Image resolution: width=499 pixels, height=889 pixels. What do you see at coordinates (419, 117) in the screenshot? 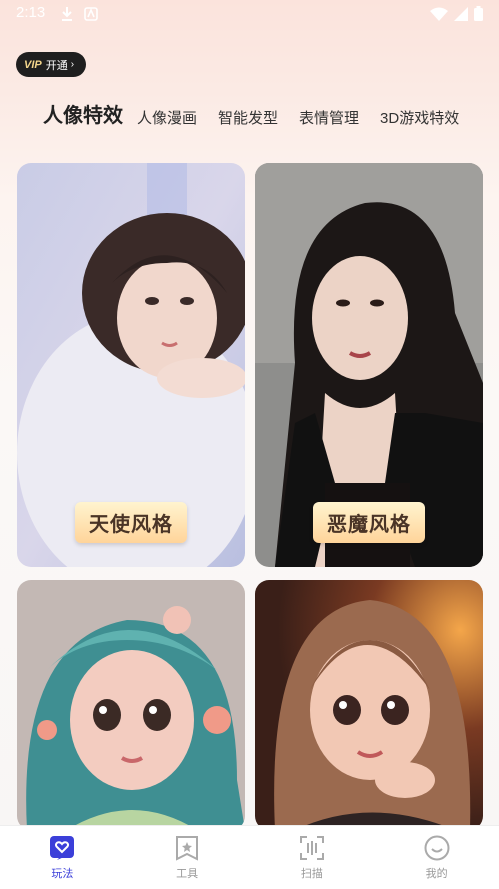
I see `tab-3d-game-effects: 3D游戏特效` at bounding box center [419, 117].